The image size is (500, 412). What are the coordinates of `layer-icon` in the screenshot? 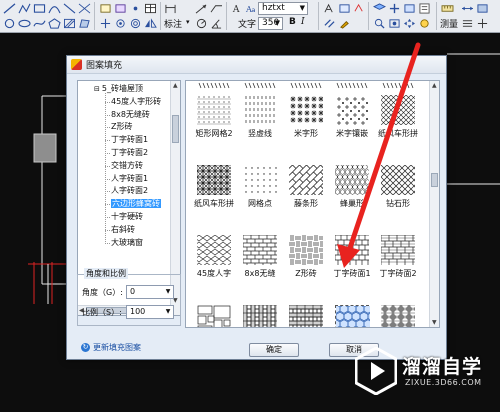 It's located at (379, 8).